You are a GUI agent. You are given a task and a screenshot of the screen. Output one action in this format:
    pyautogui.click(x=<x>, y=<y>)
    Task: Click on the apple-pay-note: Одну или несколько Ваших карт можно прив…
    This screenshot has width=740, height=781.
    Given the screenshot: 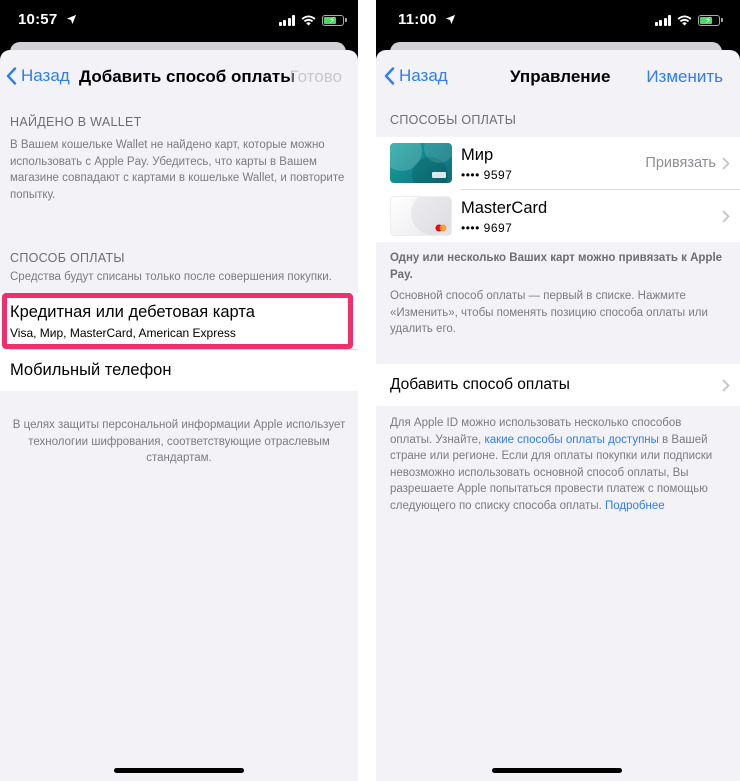 What is the action you would take?
    pyautogui.click(x=556, y=266)
    